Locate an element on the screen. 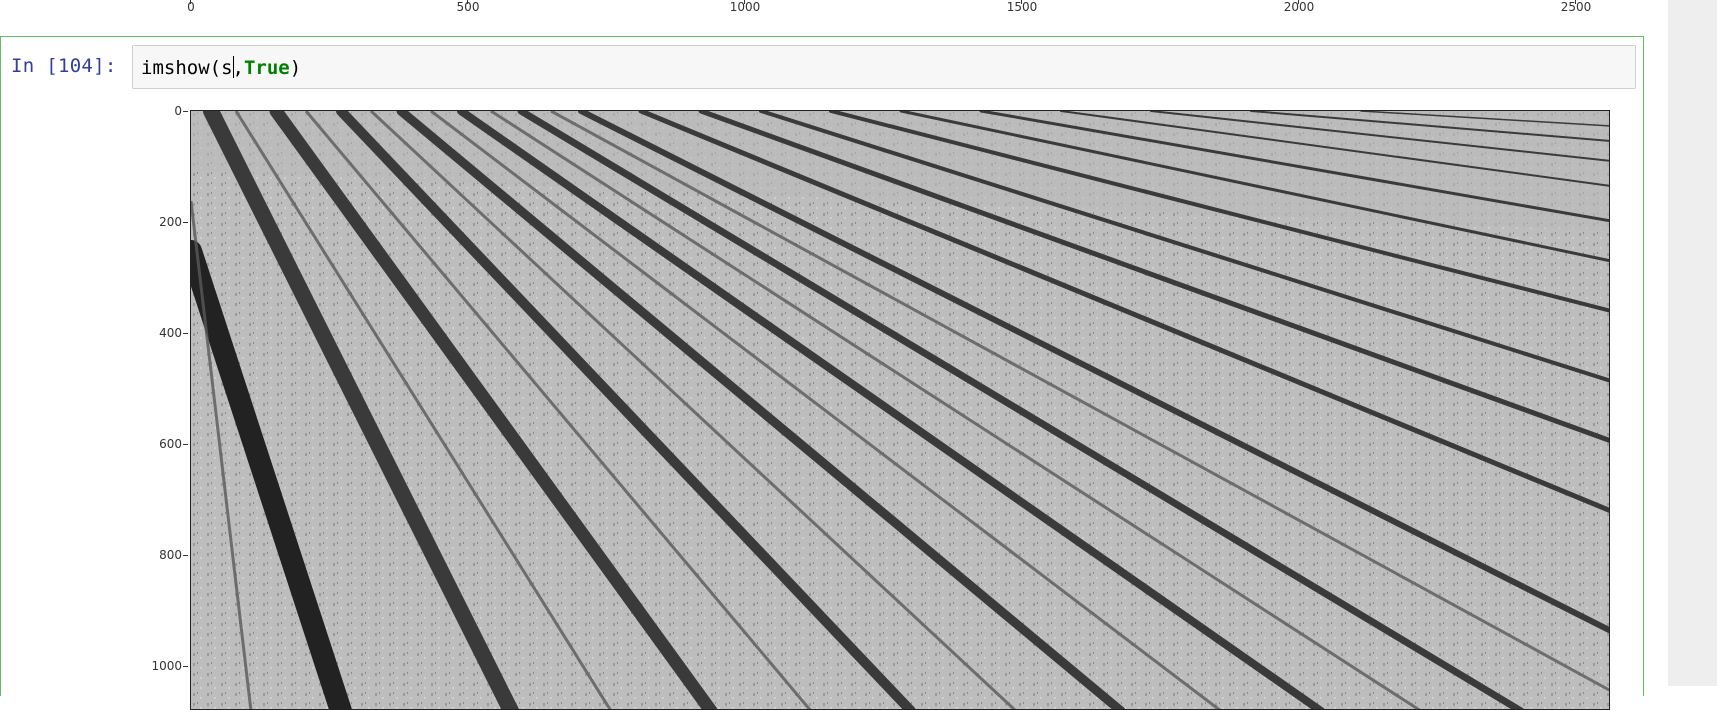 The width and height of the screenshot is (1717, 710). x-tick-label: 500 is located at coordinates (468, 7).